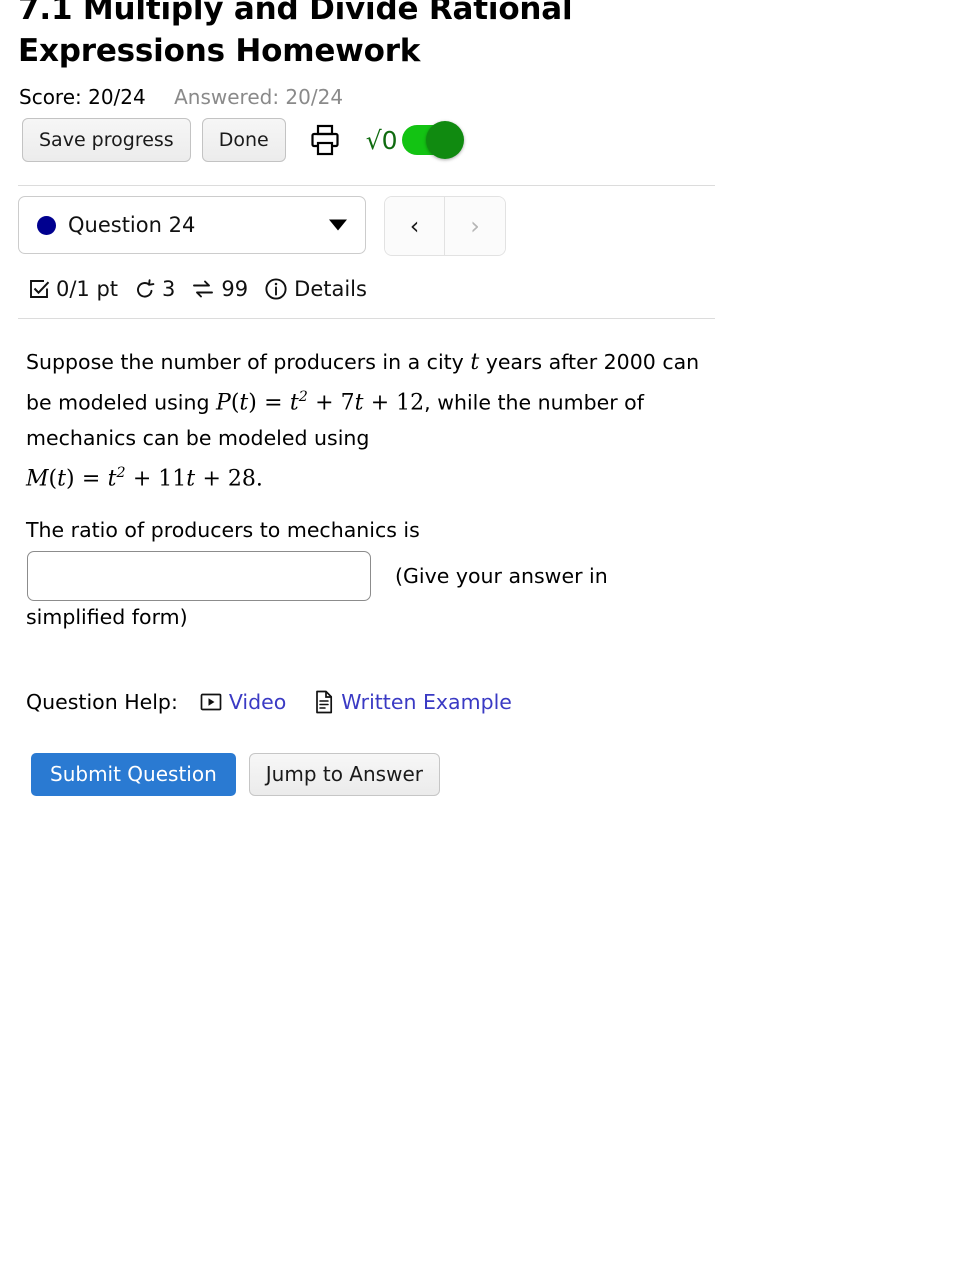 The height and width of the screenshot is (1276, 970). I want to click on save-progress-button: Save progress, so click(106, 140).